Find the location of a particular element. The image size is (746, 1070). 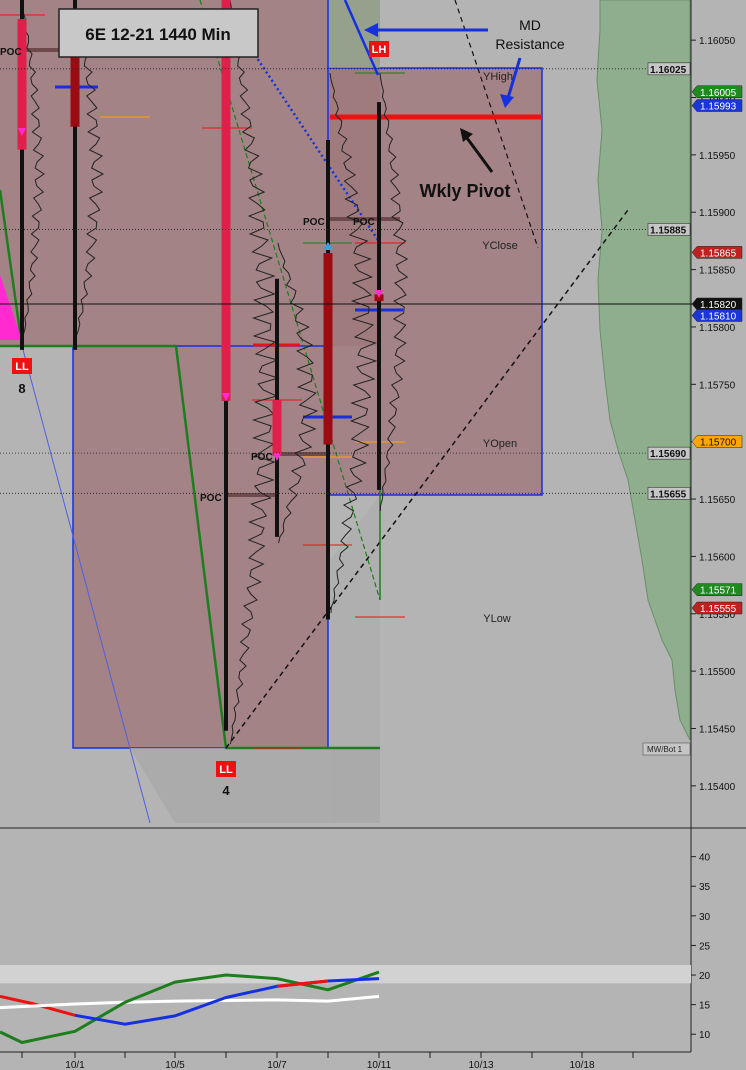

yclose-label: YClose is located at coordinates (499, 246).